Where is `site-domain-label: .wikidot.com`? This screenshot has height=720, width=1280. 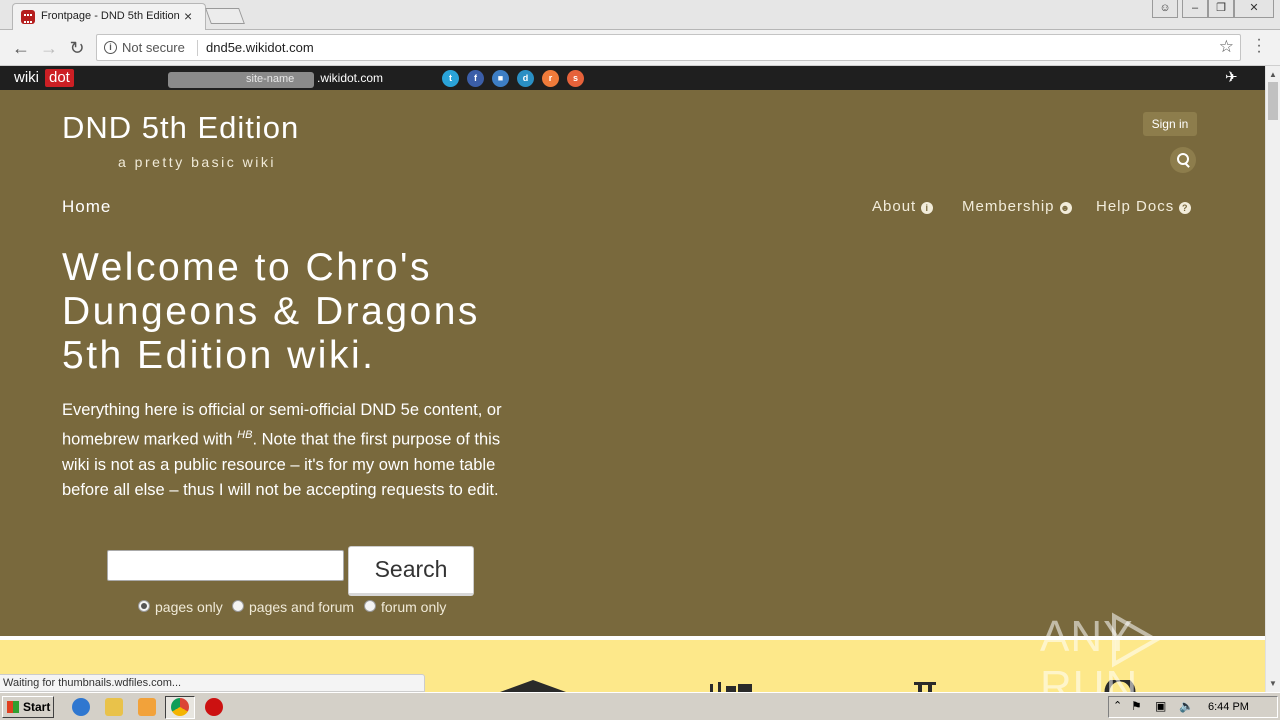
site-domain-label: .wikidot.com is located at coordinates (350, 78).